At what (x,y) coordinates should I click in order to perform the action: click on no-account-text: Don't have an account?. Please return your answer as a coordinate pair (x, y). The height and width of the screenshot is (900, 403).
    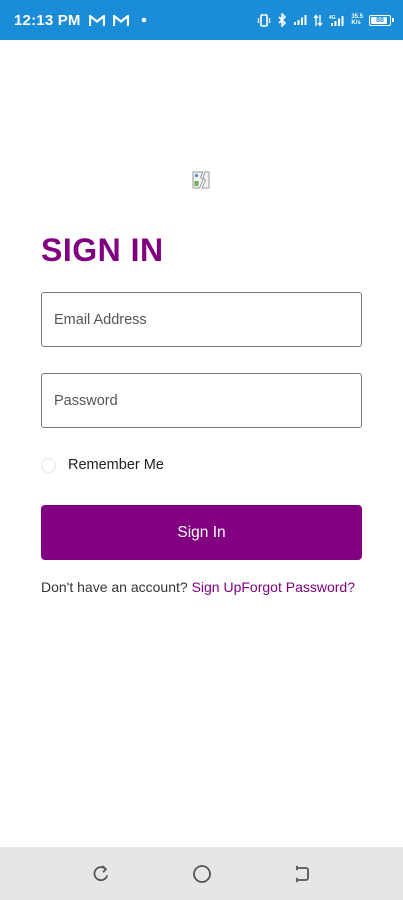
    Looking at the image, I should click on (114, 587).